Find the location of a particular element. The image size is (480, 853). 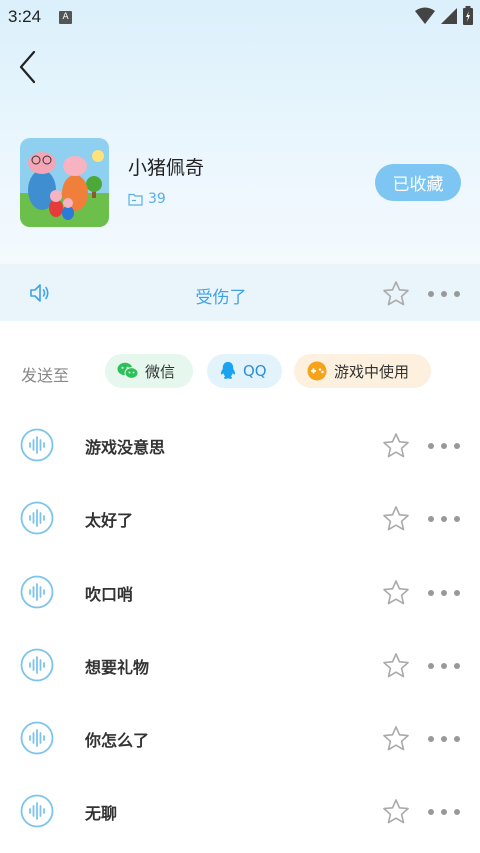

list-item: 游戏没意思 is located at coordinates (240, 444).